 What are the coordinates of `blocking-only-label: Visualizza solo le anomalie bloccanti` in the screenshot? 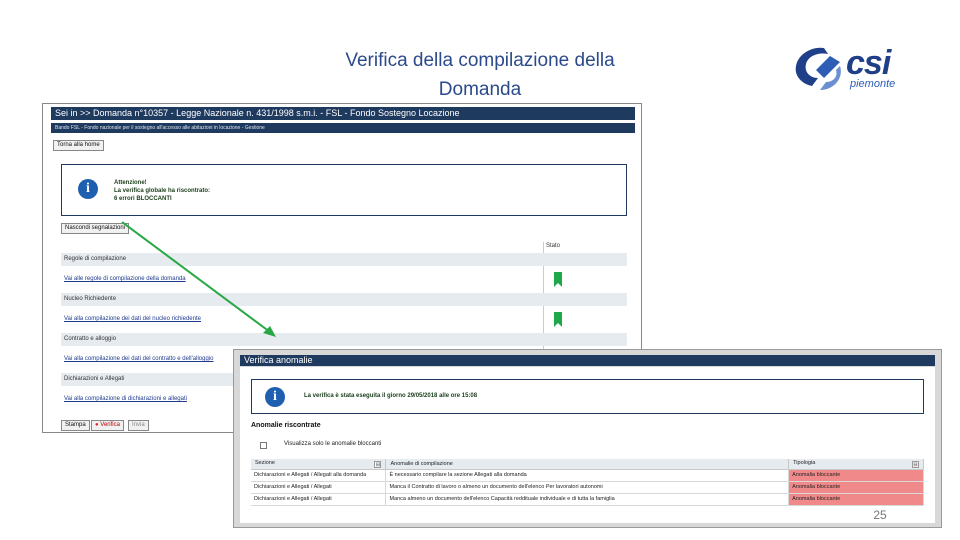 It's located at (333, 444).